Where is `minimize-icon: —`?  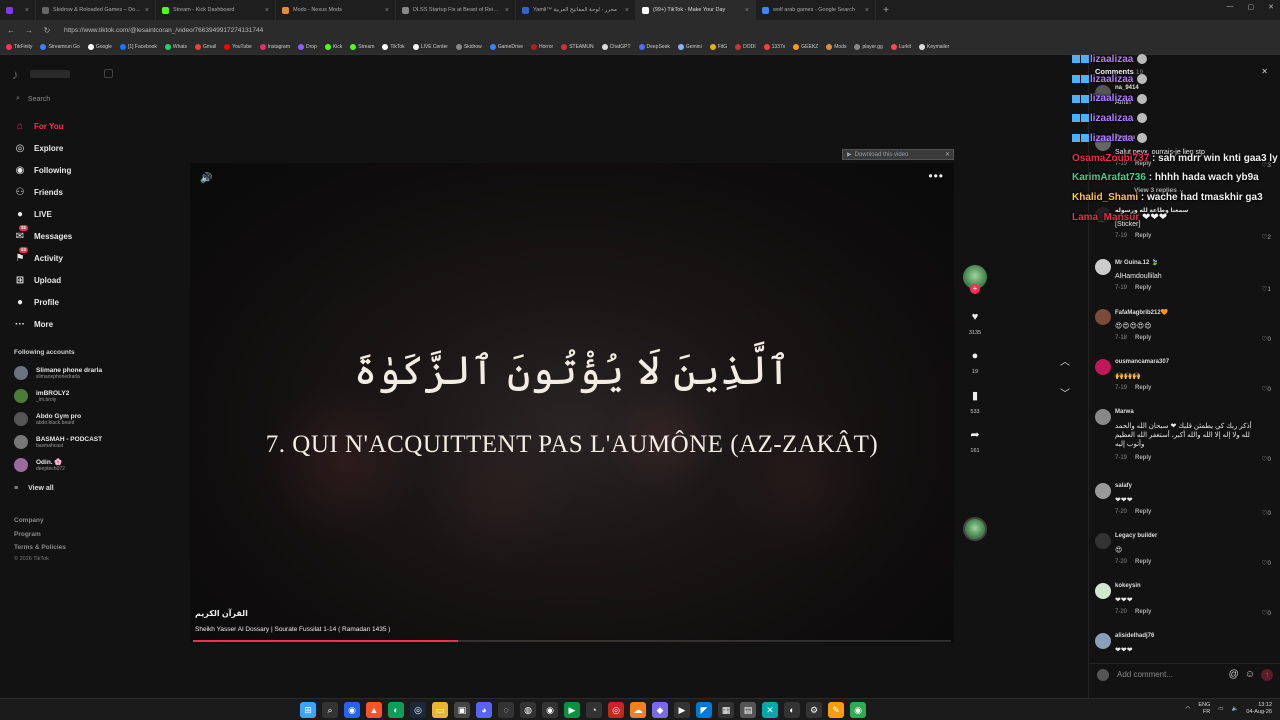
minimize-icon: — is located at coordinates (1230, 7).